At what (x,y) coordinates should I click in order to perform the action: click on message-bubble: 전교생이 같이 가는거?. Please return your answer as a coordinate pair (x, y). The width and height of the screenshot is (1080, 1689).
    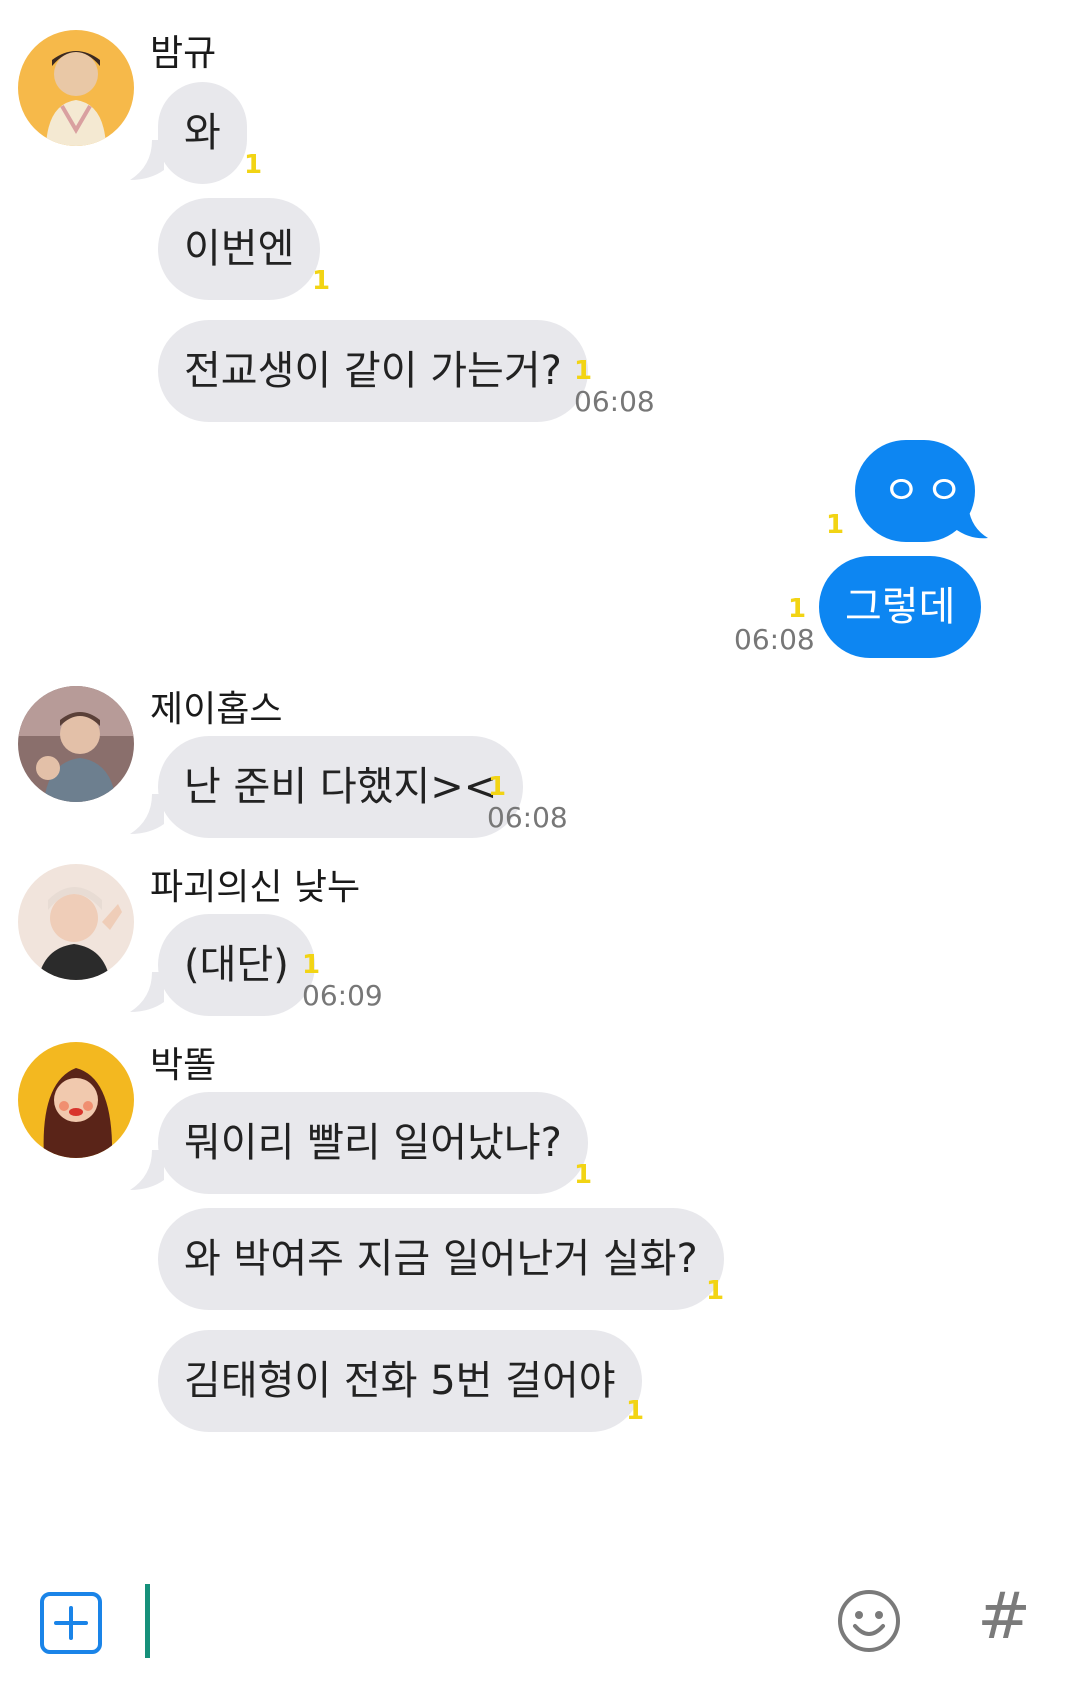
    Looking at the image, I should click on (373, 371).